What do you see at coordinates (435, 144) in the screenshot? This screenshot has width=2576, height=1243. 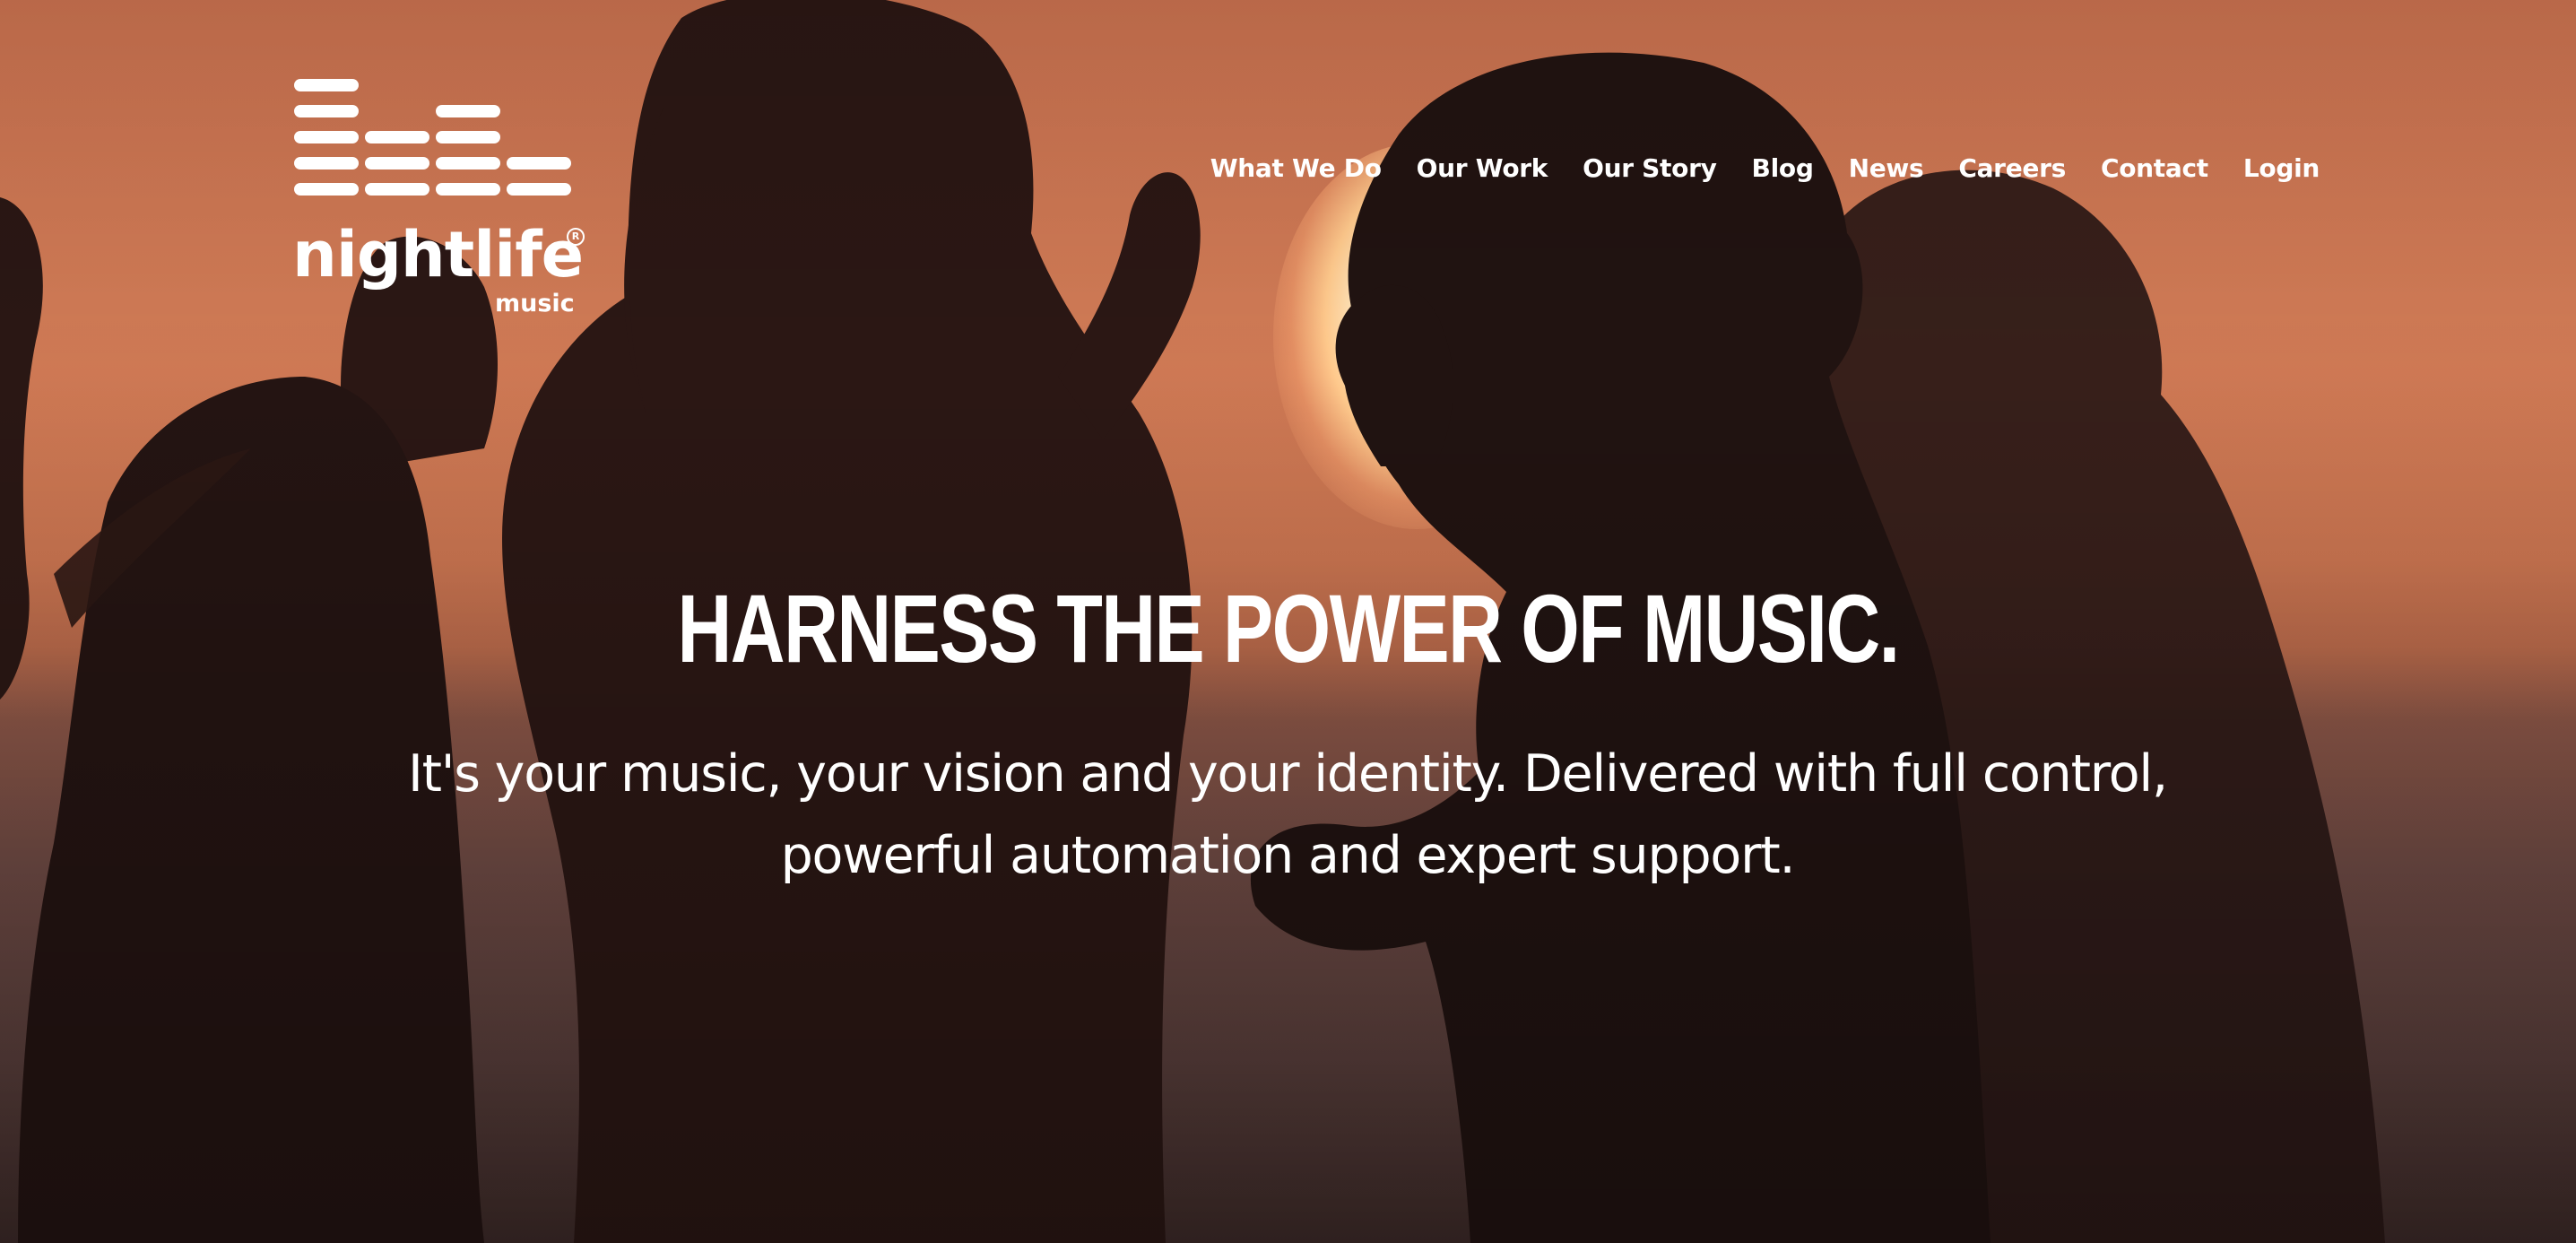 I see `equalizer-bars-icon` at bounding box center [435, 144].